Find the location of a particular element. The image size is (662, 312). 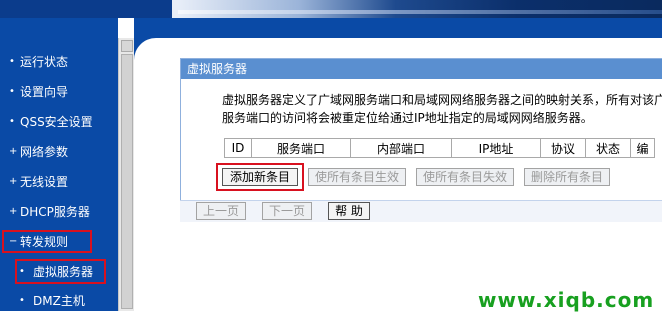

top-banner is located at coordinates (331, 9).